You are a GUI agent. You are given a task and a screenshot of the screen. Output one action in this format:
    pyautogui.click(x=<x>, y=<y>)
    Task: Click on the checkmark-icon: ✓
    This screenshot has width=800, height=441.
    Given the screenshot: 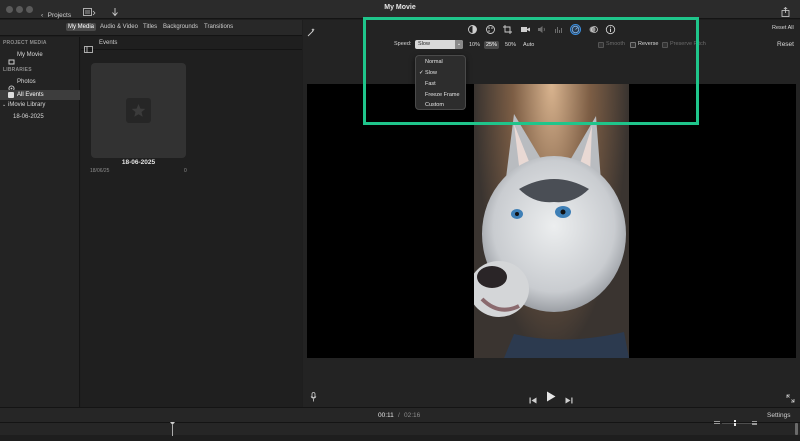 What is the action you would take?
    pyautogui.click(x=421, y=73)
    